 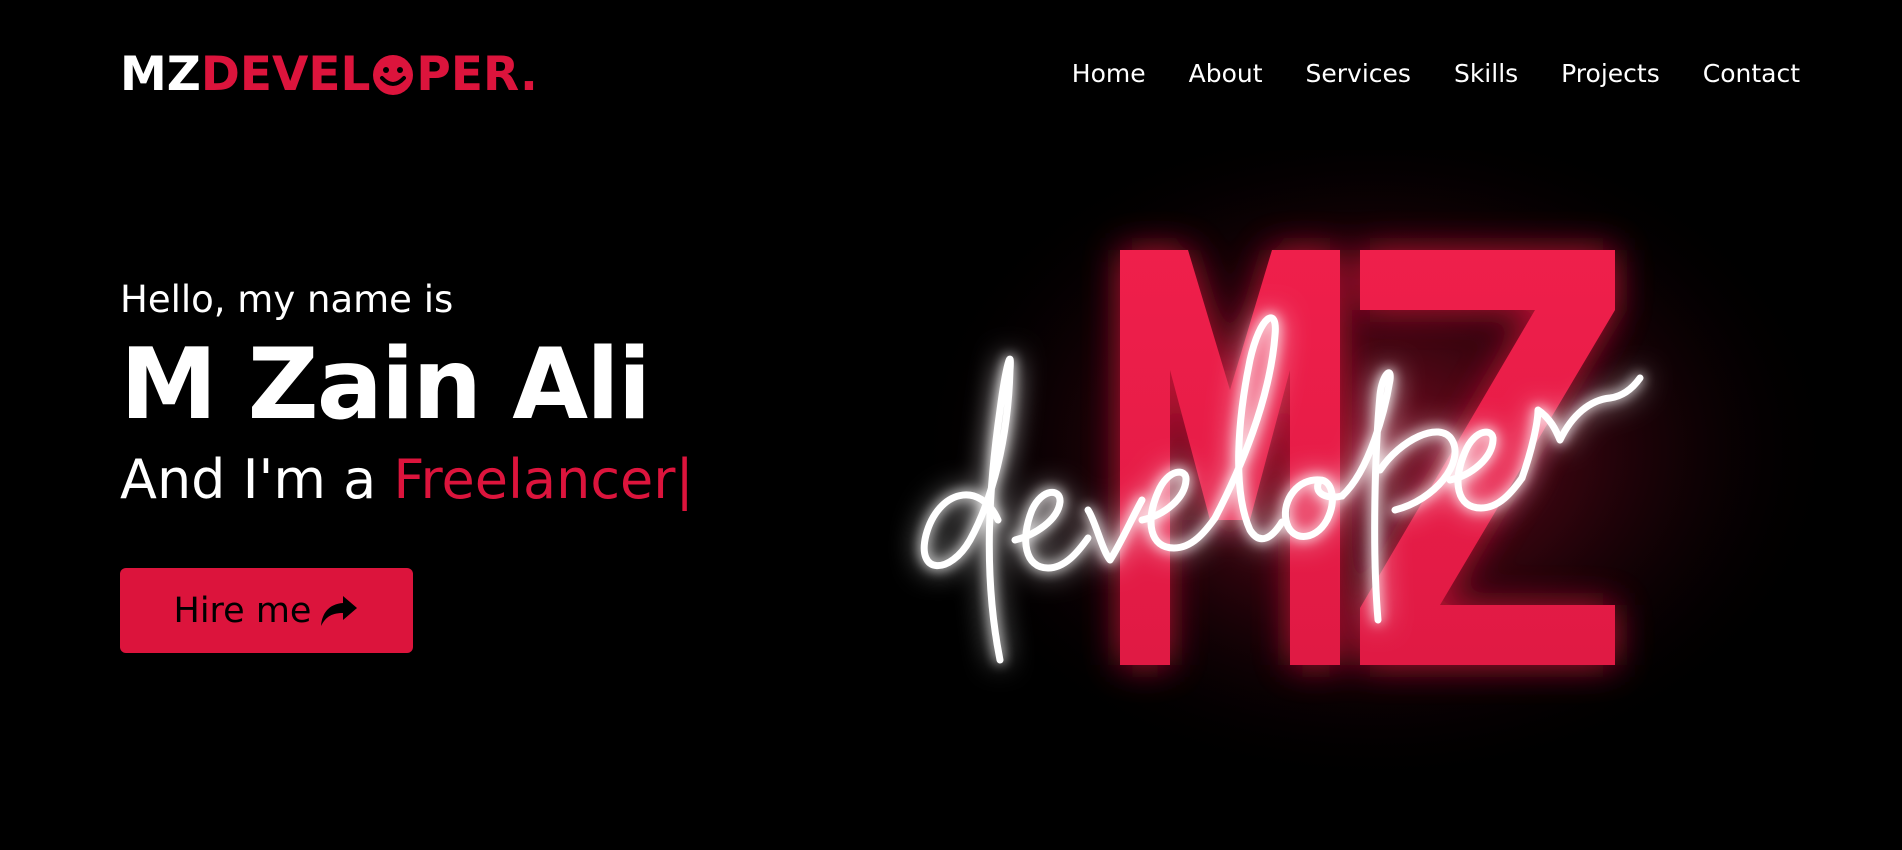 I want to click on nav-link-home: Home, so click(x=1109, y=74).